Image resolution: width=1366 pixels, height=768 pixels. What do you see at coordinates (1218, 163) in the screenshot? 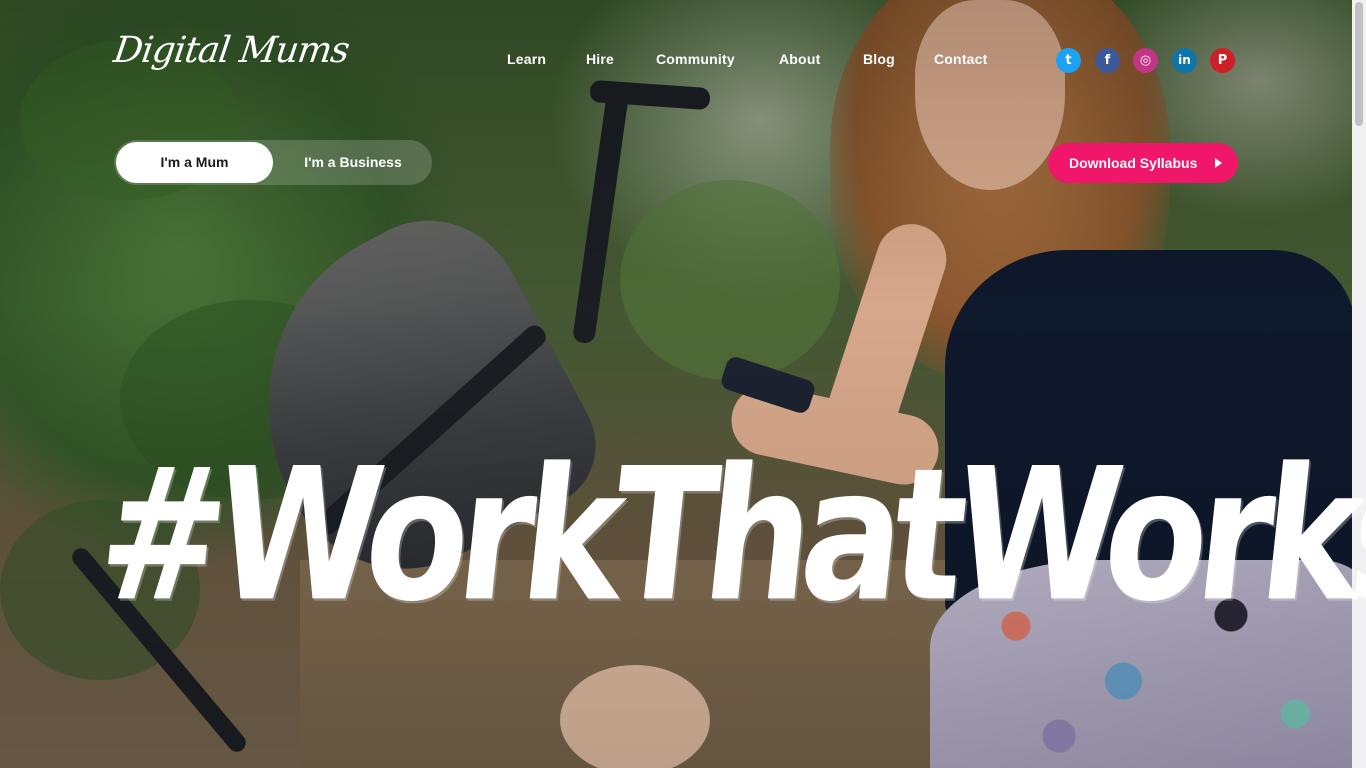
I see `play-arrow-icon` at bounding box center [1218, 163].